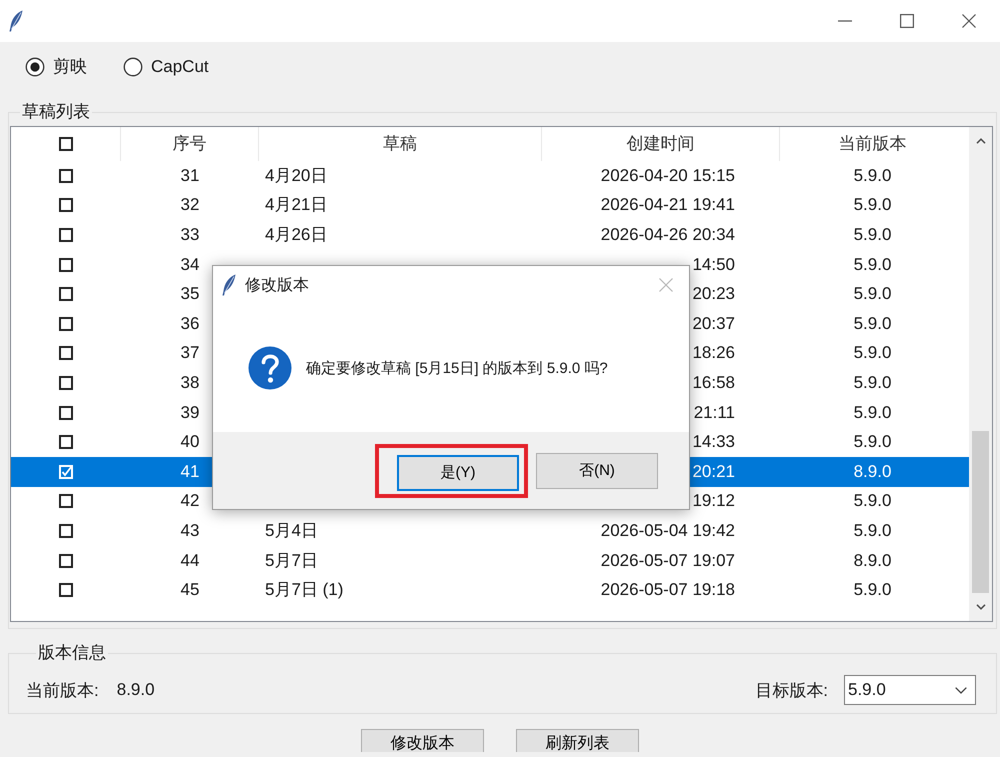 This screenshot has width=1000, height=757. Describe the element at coordinates (667, 590) in the screenshot. I see `table-cell: 2026-05-07 19:18` at that location.